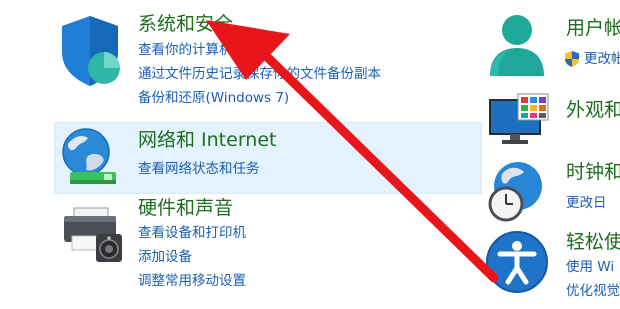  I want to click on category-title-clock-region: 时钟和, so click(593, 172).